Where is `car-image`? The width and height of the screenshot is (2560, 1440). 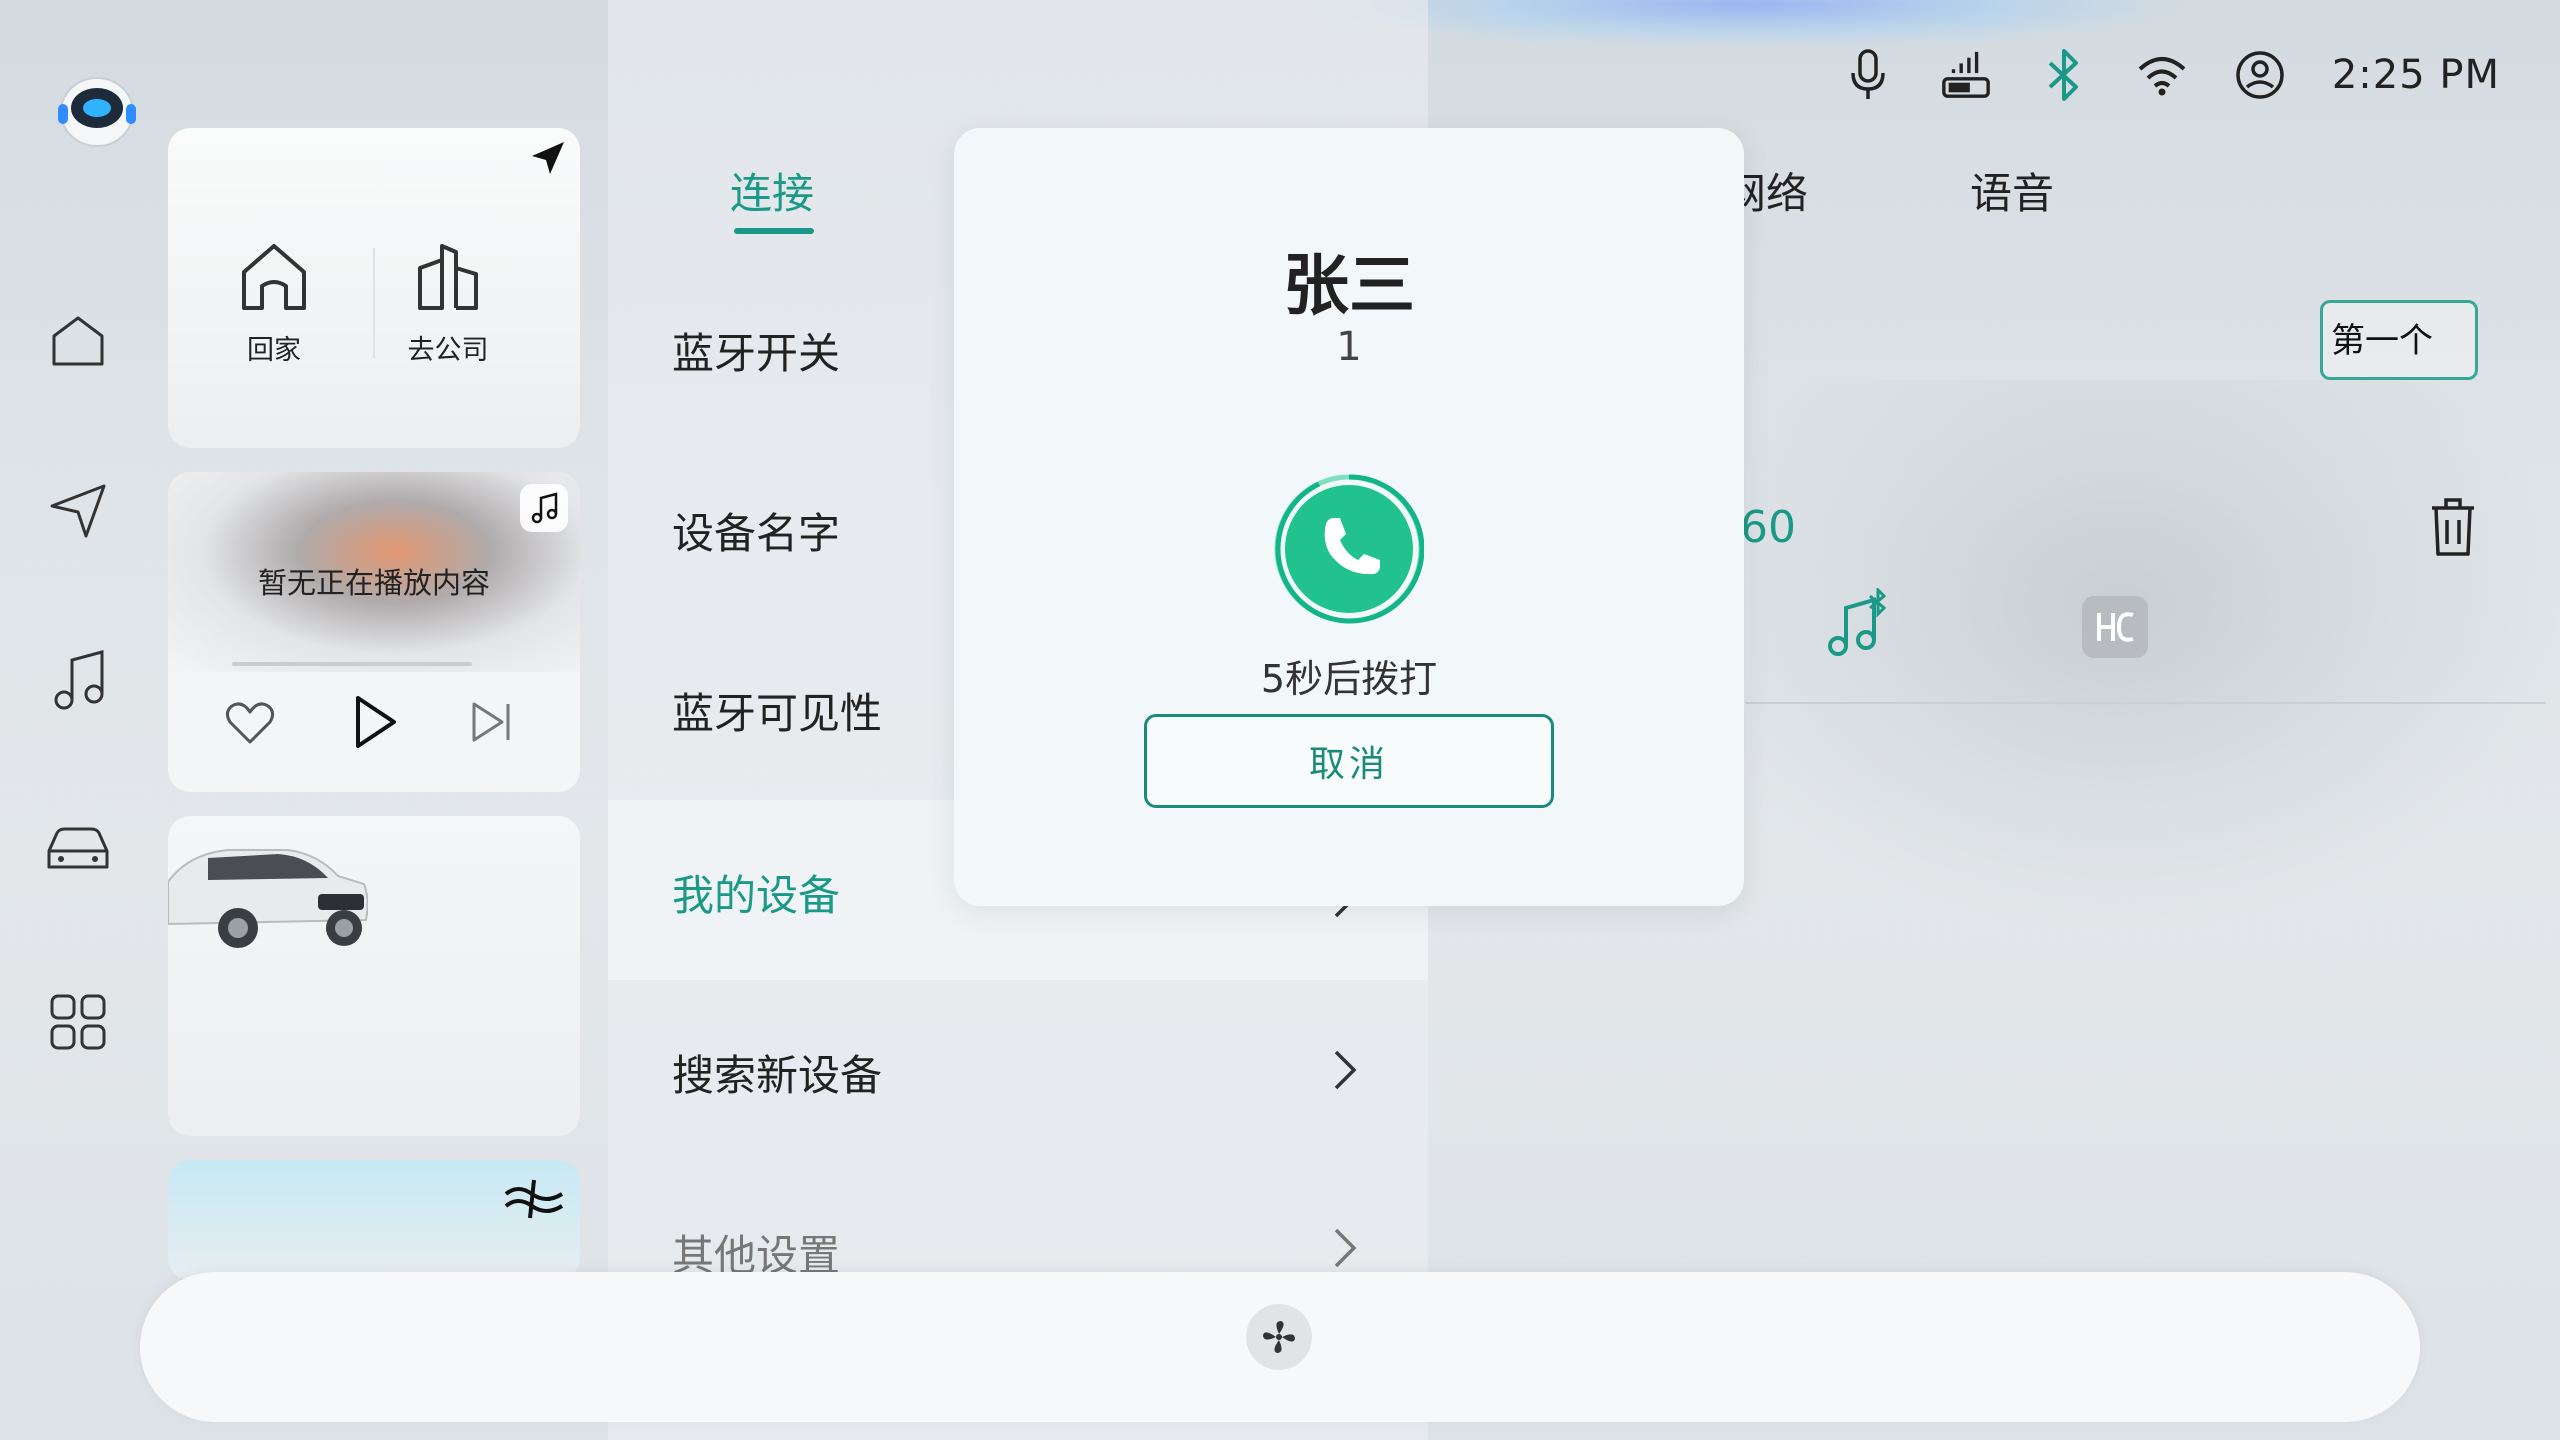 car-image is located at coordinates (268, 898).